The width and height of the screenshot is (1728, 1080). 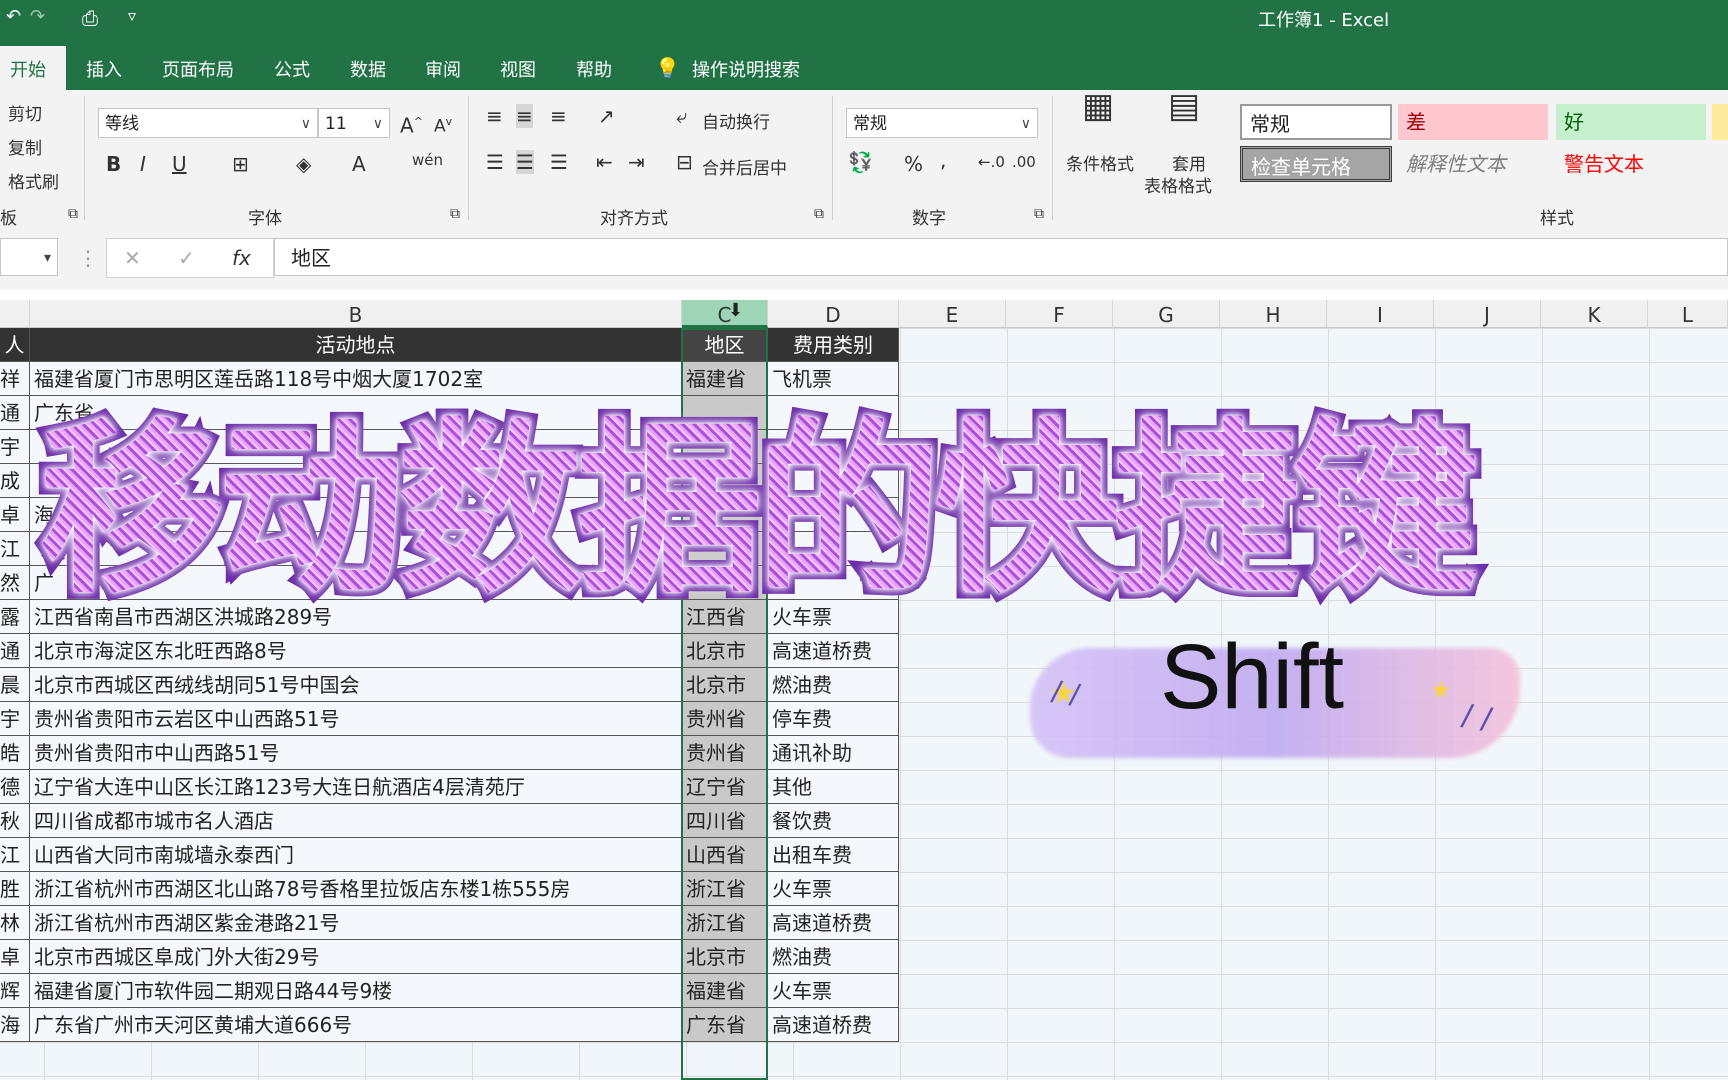 What do you see at coordinates (15, 787) in the screenshot?
I see `cell-name: 德` at bounding box center [15, 787].